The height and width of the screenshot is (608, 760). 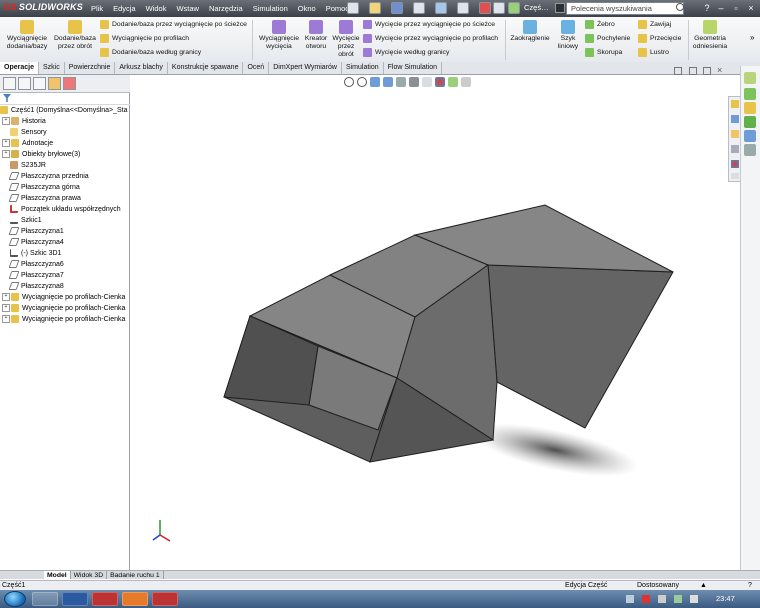 I want to click on shell-button: Skorupa, so click(x=610, y=52).